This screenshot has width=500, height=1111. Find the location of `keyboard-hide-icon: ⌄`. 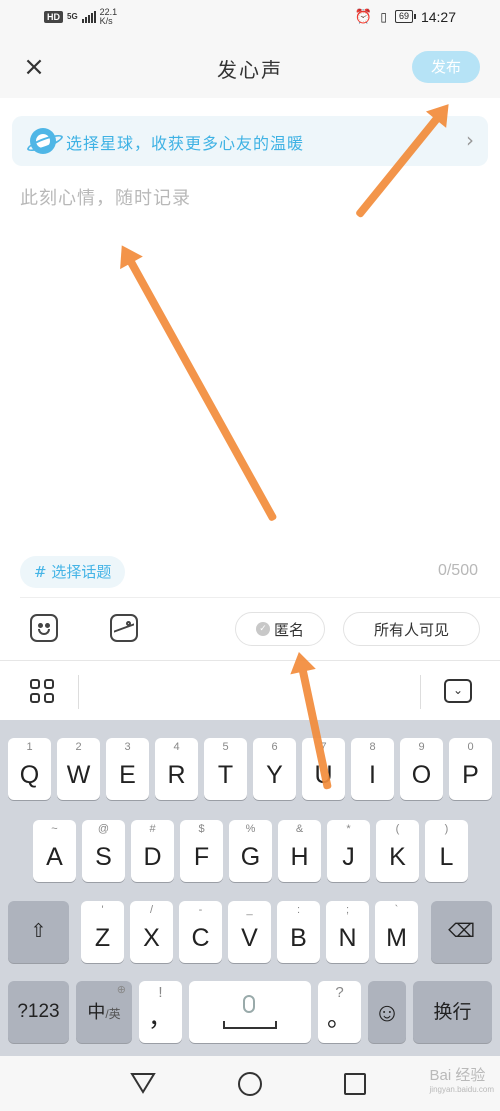

keyboard-hide-icon: ⌄ is located at coordinates (458, 691).